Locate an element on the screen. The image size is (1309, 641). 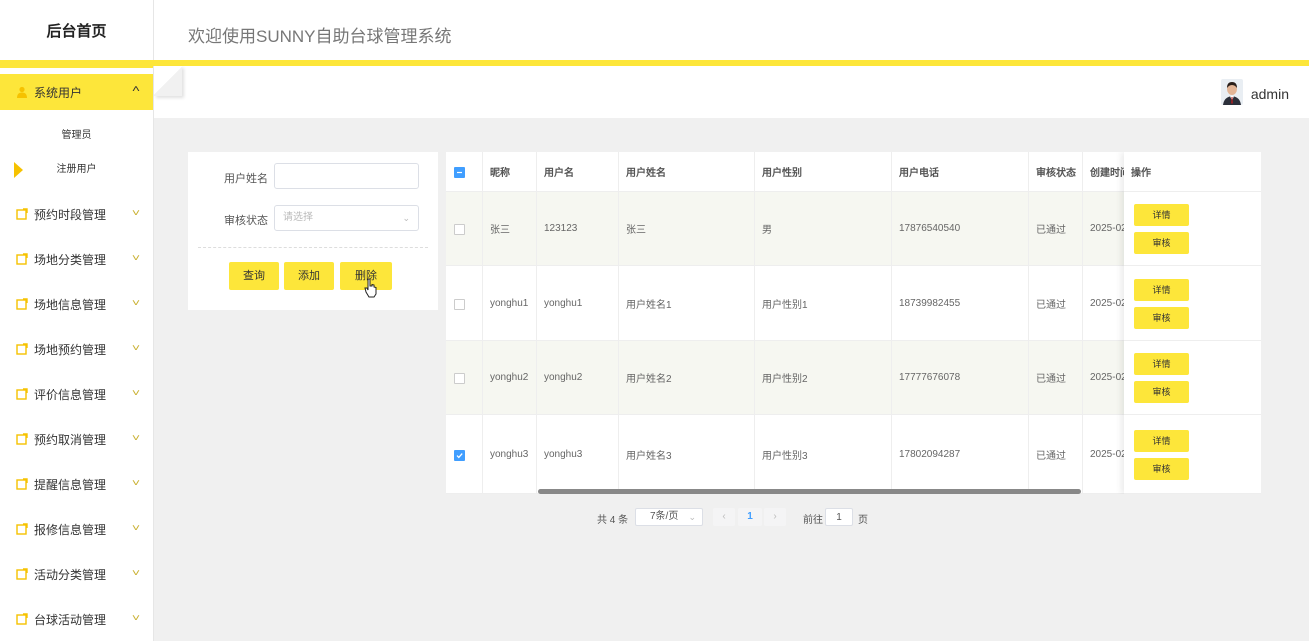
sidebar-item-reminders: 提醒信息管理 ˅ is located at coordinates (76, 484).